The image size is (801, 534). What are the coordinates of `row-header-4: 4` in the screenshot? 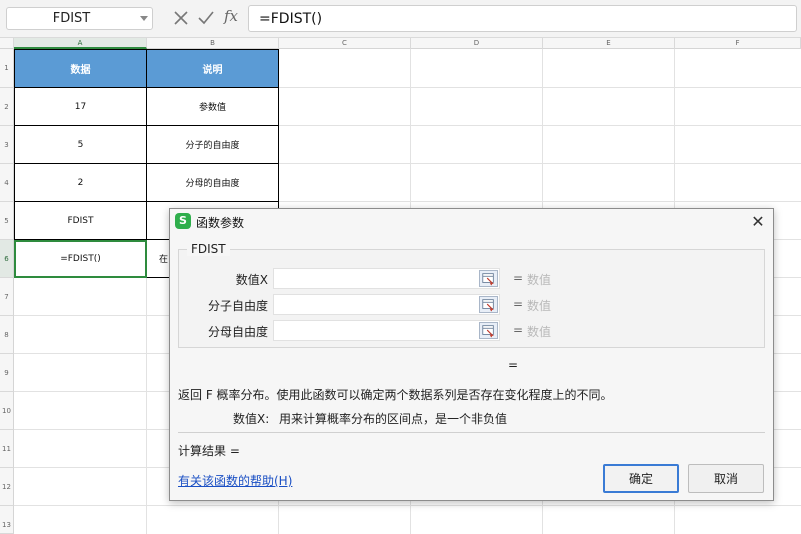 It's located at (7, 183).